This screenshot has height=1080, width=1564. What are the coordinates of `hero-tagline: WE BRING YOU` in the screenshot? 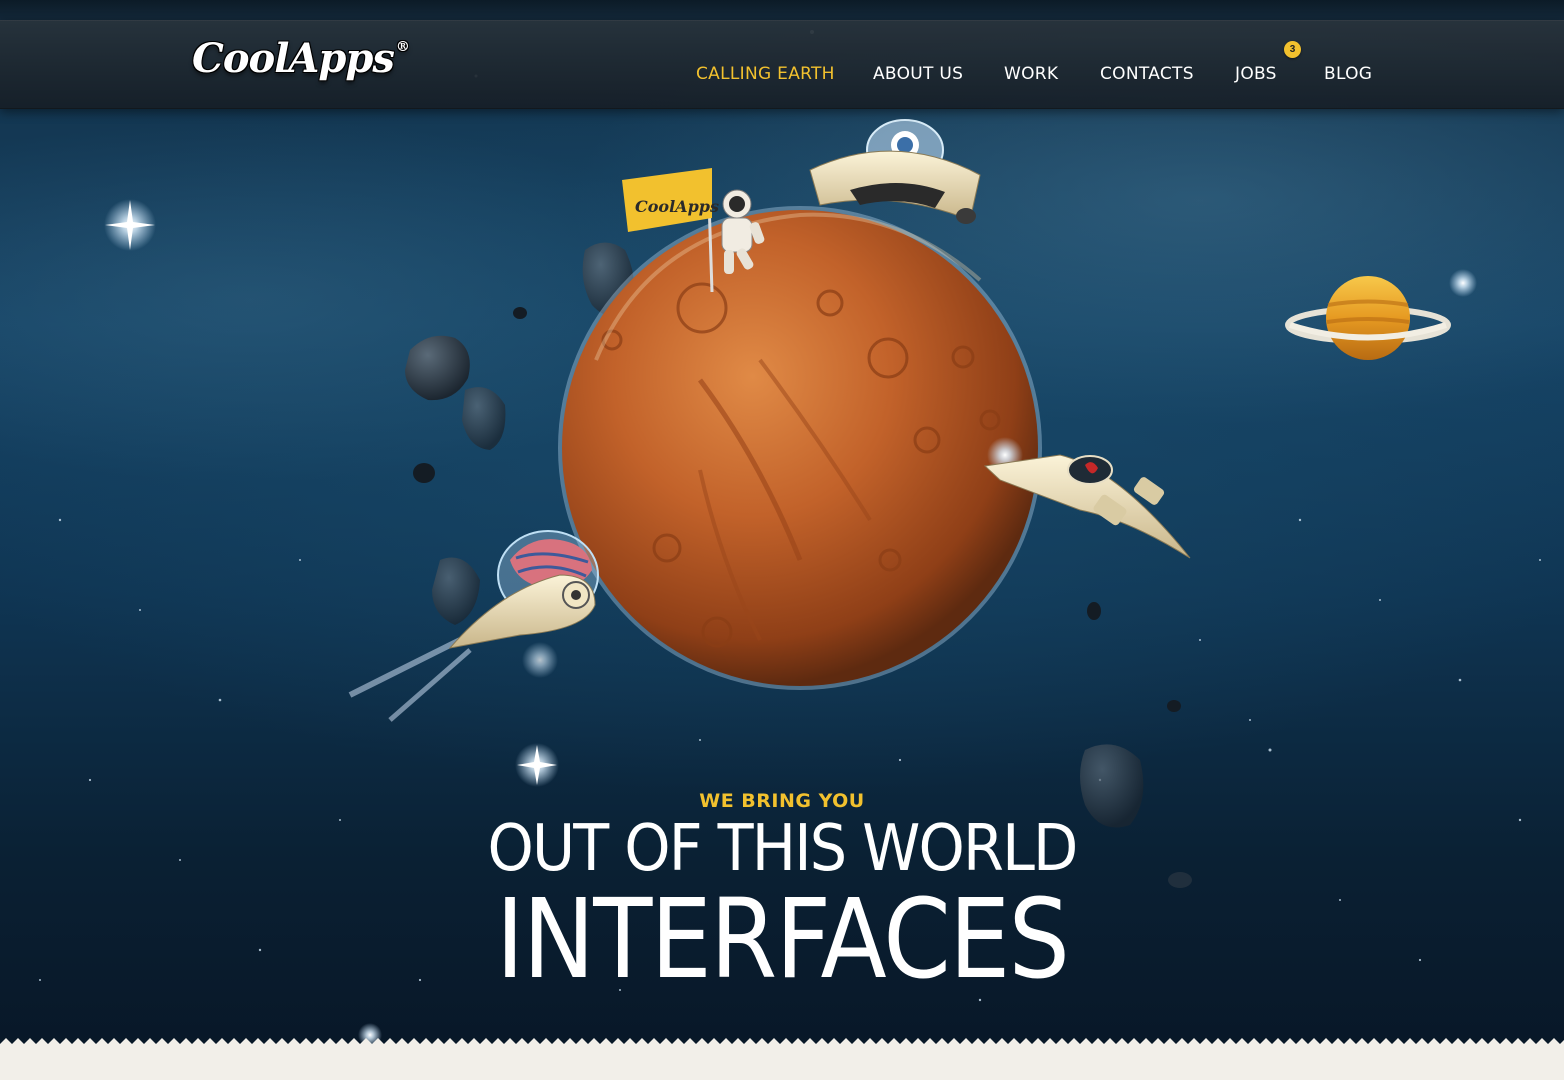 It's located at (782, 801).